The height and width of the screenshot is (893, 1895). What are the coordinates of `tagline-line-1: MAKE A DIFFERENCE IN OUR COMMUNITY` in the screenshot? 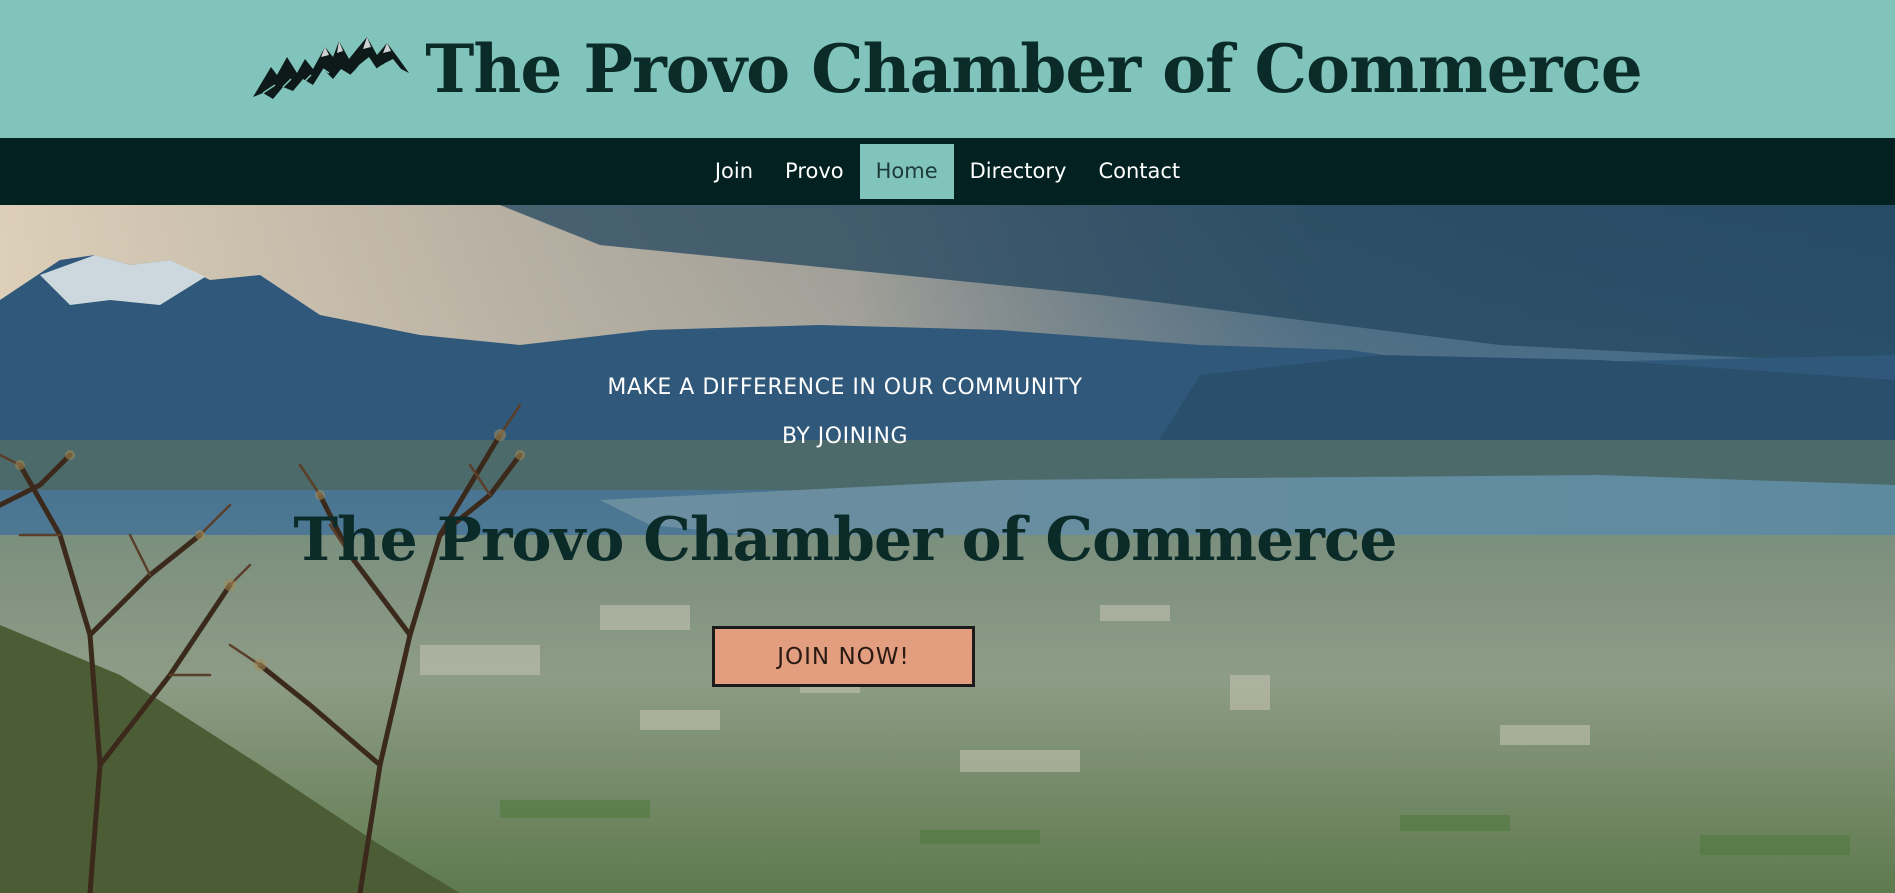 It's located at (845, 387).